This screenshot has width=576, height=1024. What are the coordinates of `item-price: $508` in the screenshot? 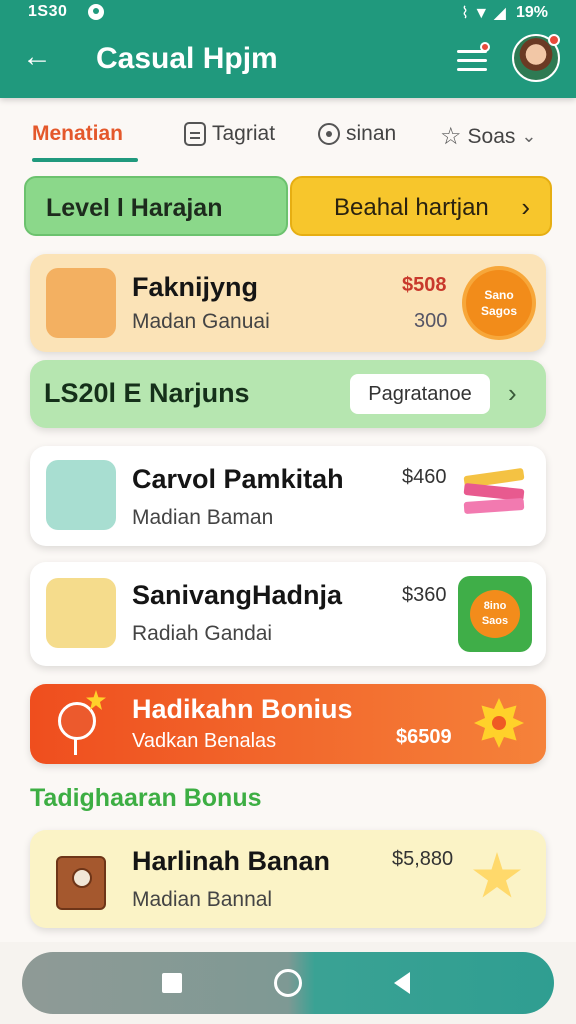 It's located at (424, 285).